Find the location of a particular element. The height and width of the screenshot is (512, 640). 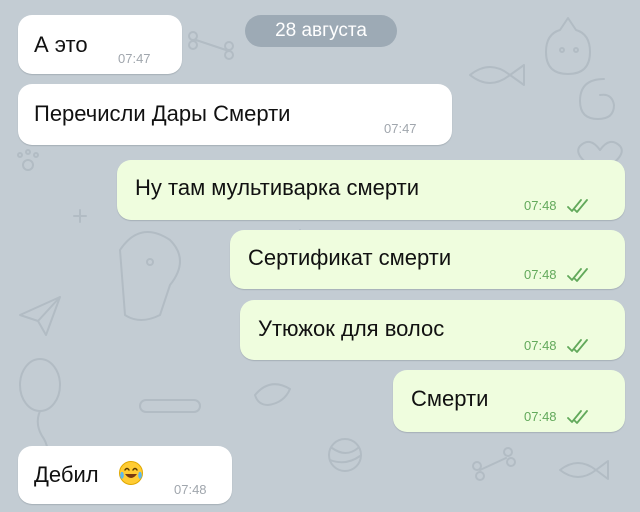

incoming-message: А это 07:47 is located at coordinates (100, 44).